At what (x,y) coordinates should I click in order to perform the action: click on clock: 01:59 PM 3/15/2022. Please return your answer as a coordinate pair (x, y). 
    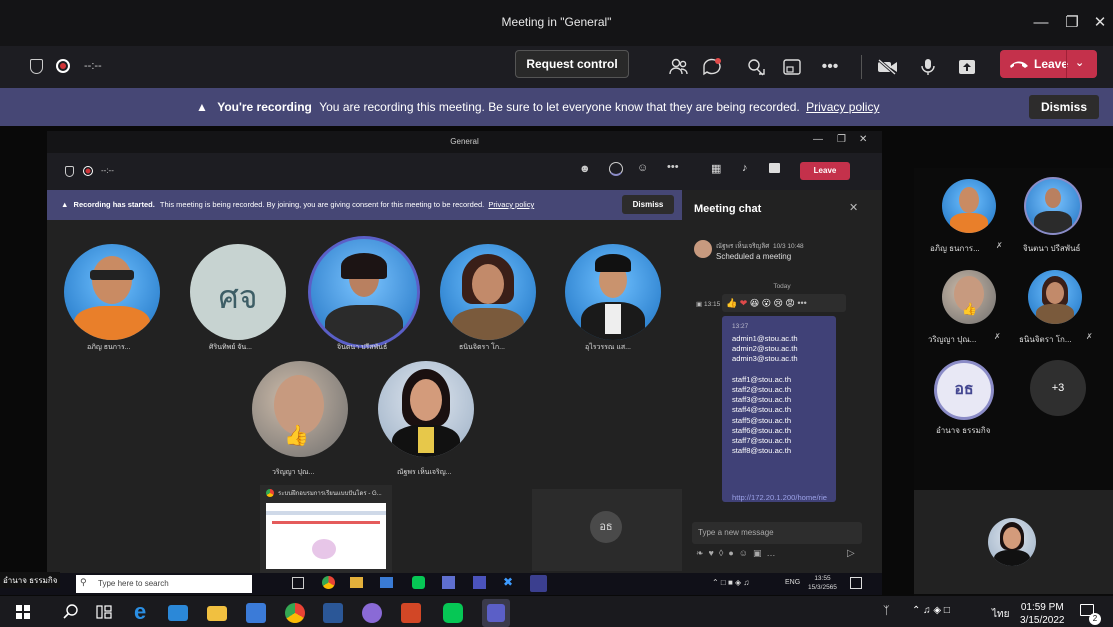
    Looking at the image, I should click on (1042, 614).